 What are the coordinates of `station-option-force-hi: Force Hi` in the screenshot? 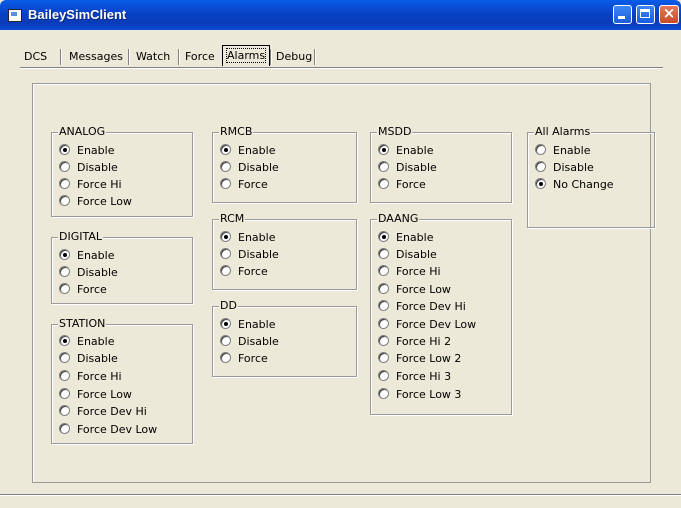 It's located at (90, 376).